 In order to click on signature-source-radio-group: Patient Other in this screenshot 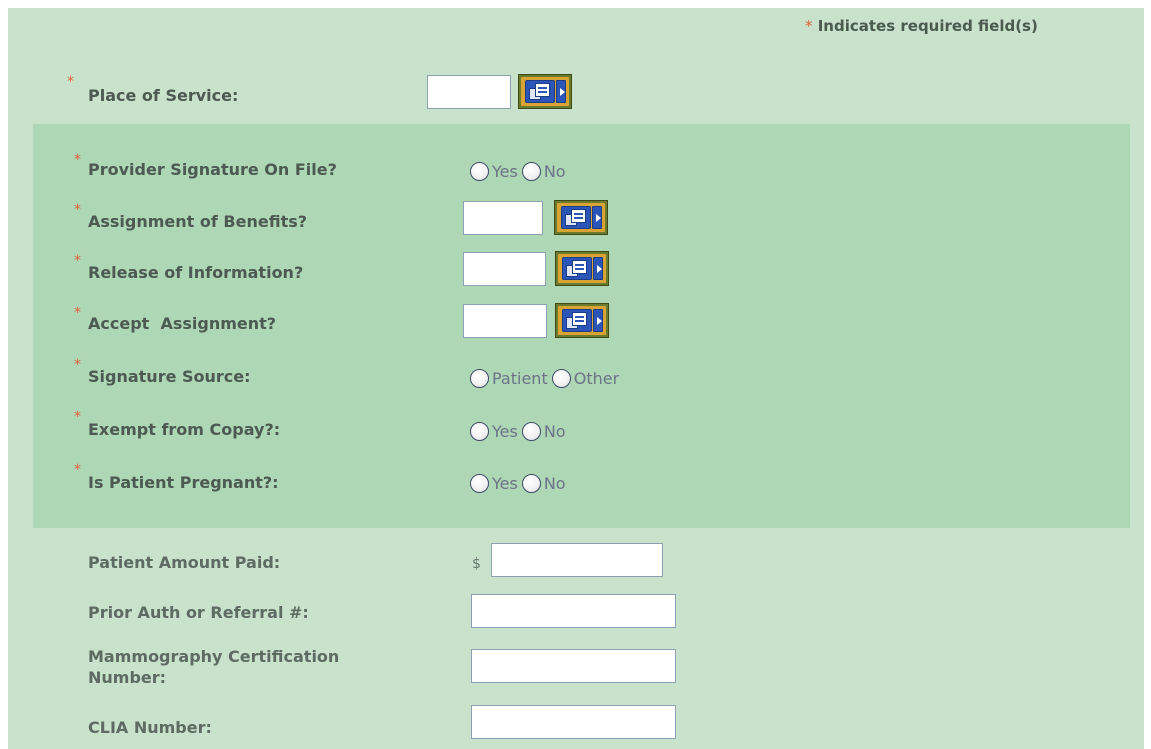, I will do `click(546, 378)`.